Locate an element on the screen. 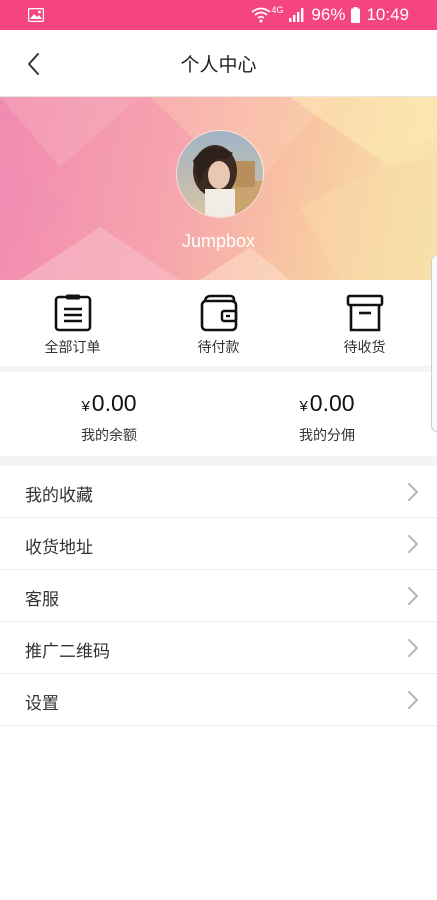 The width and height of the screenshot is (437, 900). network-type: 4G is located at coordinates (277, 10).